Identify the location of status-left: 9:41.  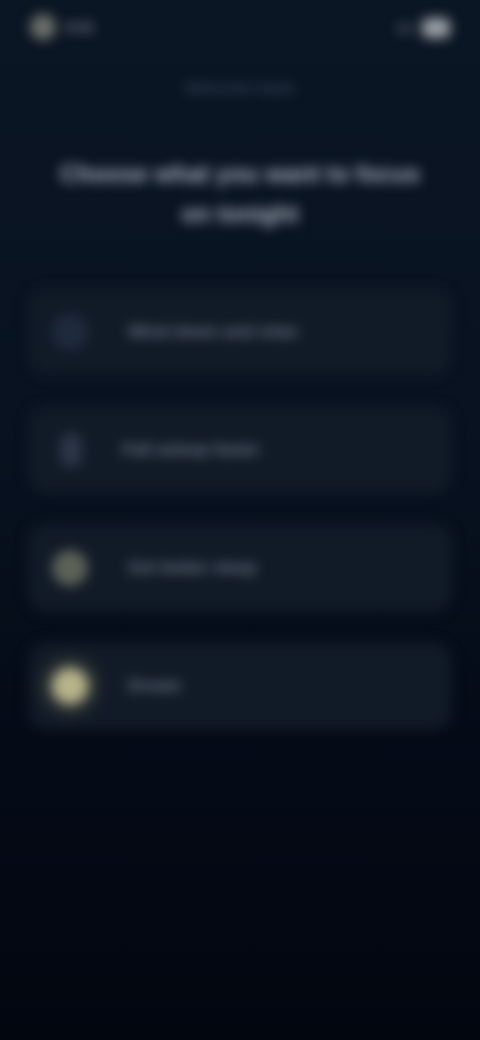
(62, 27).